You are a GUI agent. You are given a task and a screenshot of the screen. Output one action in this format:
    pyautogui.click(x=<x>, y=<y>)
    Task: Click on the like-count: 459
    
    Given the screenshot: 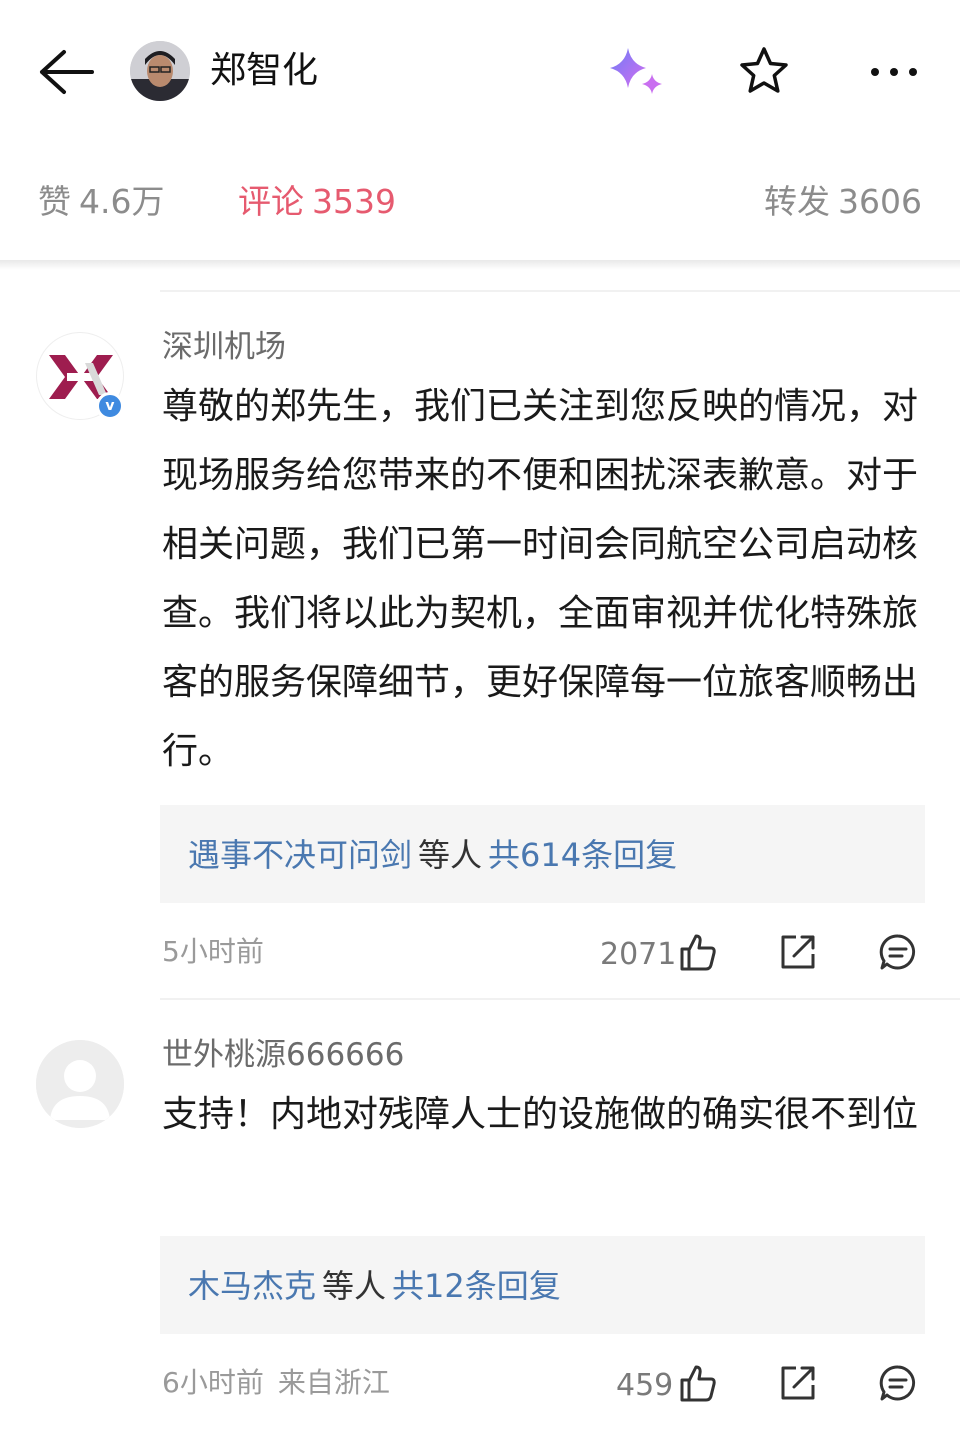 What is the action you would take?
    pyautogui.click(x=645, y=1385)
    